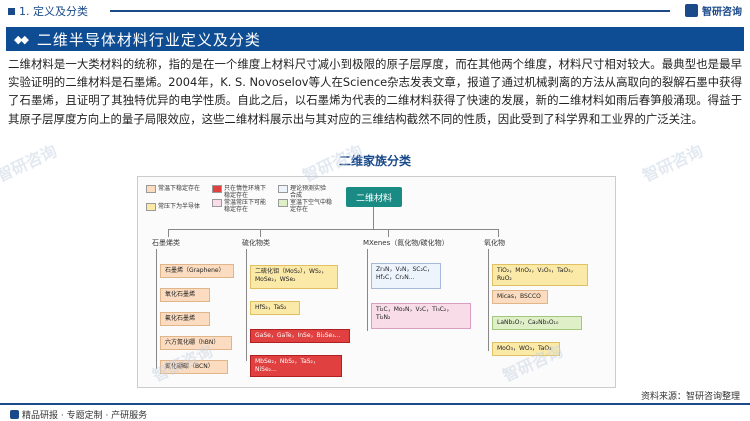 The height and width of the screenshot is (421, 750). Describe the element at coordinates (85, 416) in the screenshot. I see `footer-tagline: 精品研报 · 专题定制 · 产研服务` at that location.